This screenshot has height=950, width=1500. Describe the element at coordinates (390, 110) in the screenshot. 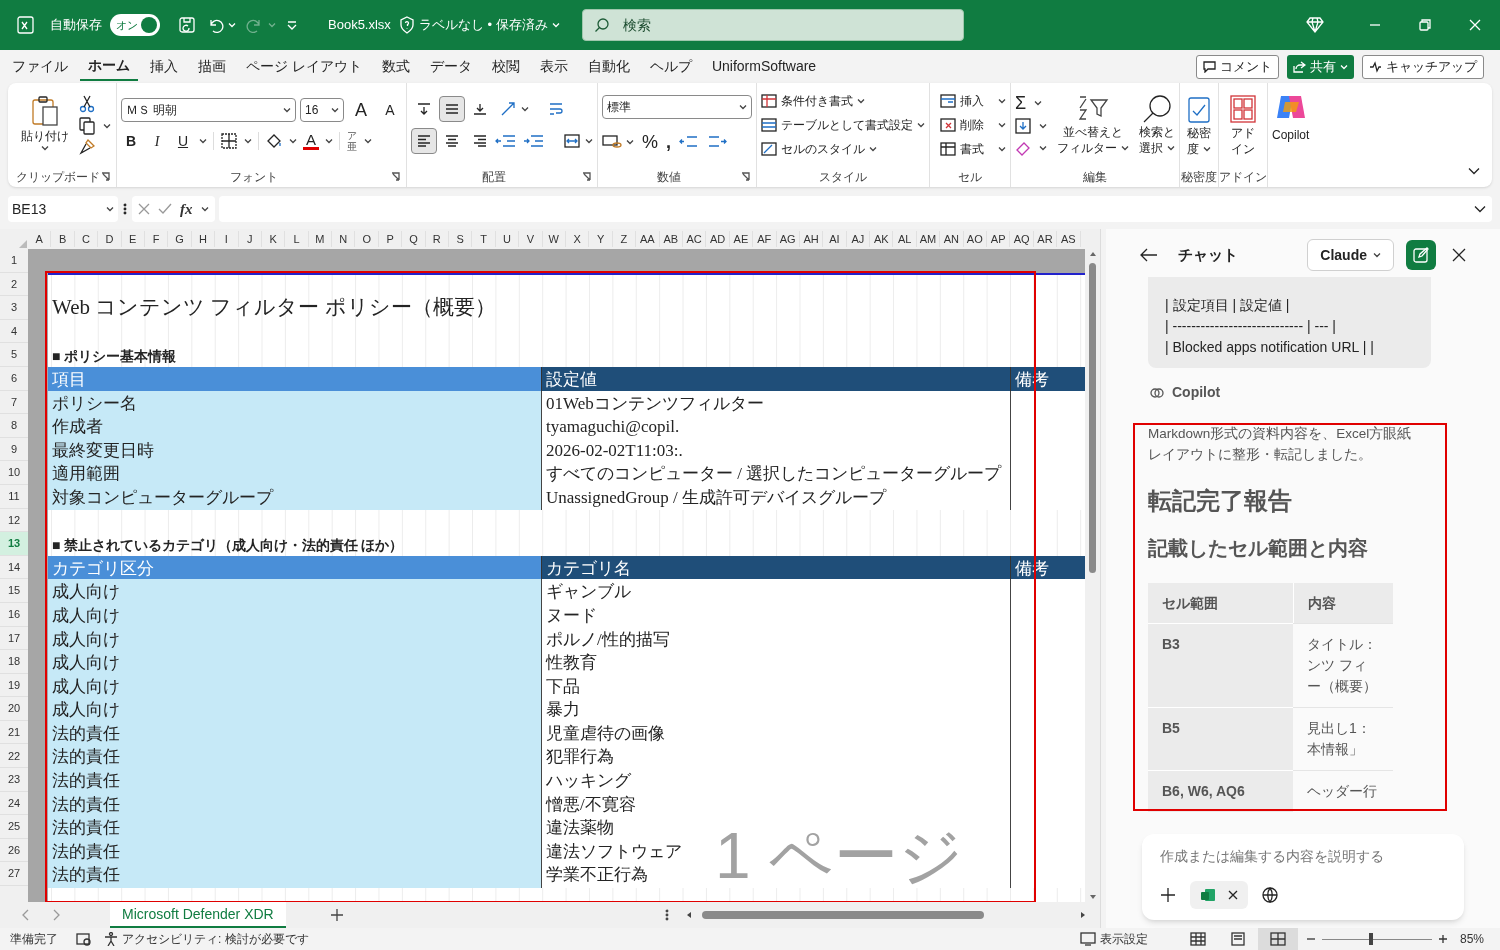

I see `shrink-font-button: A` at that location.